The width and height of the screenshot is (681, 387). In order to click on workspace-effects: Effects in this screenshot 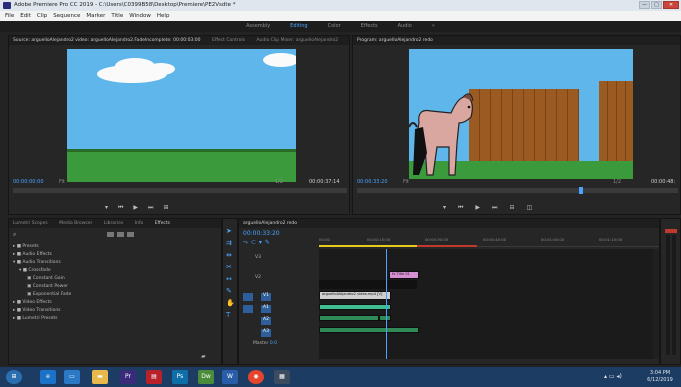, I will do `click(369, 26)`.